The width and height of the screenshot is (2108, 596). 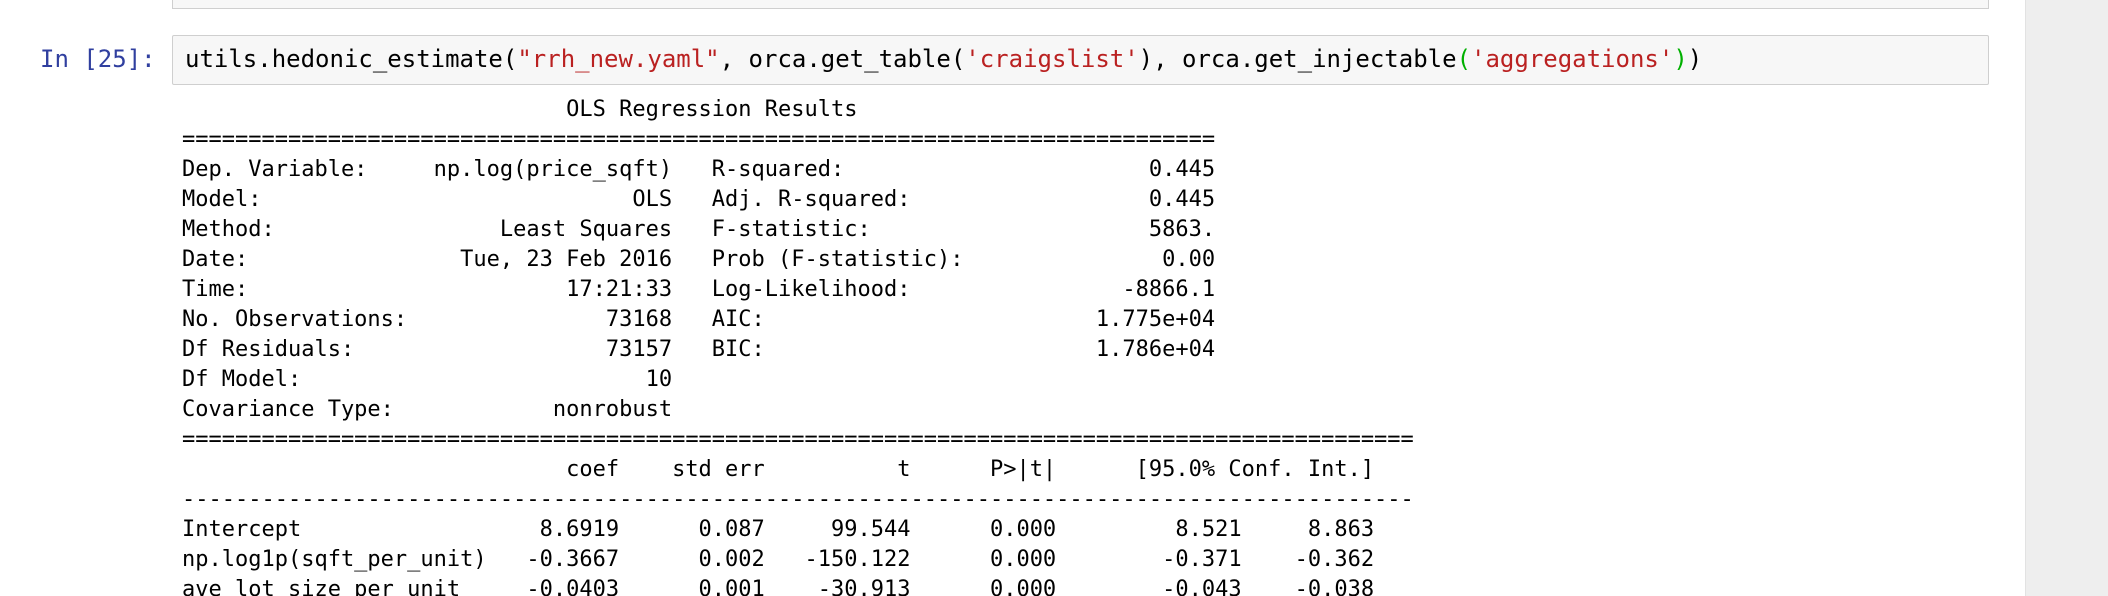 What do you see at coordinates (2066, 298) in the screenshot?
I see `scrollbar-gutter` at bounding box center [2066, 298].